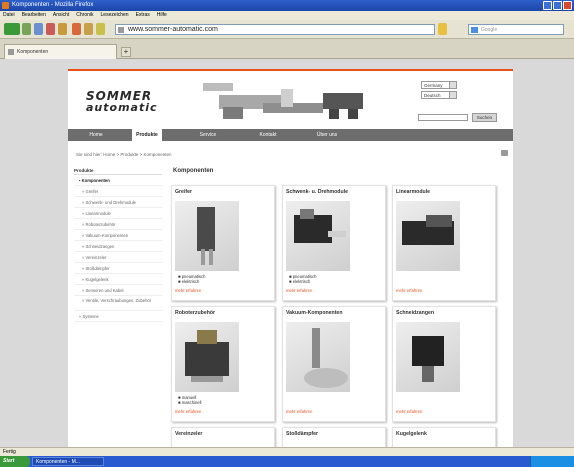 The width and height of the screenshot is (574, 467). Describe the element at coordinates (15, 461) in the screenshot. I see `start-button: Start` at that location.